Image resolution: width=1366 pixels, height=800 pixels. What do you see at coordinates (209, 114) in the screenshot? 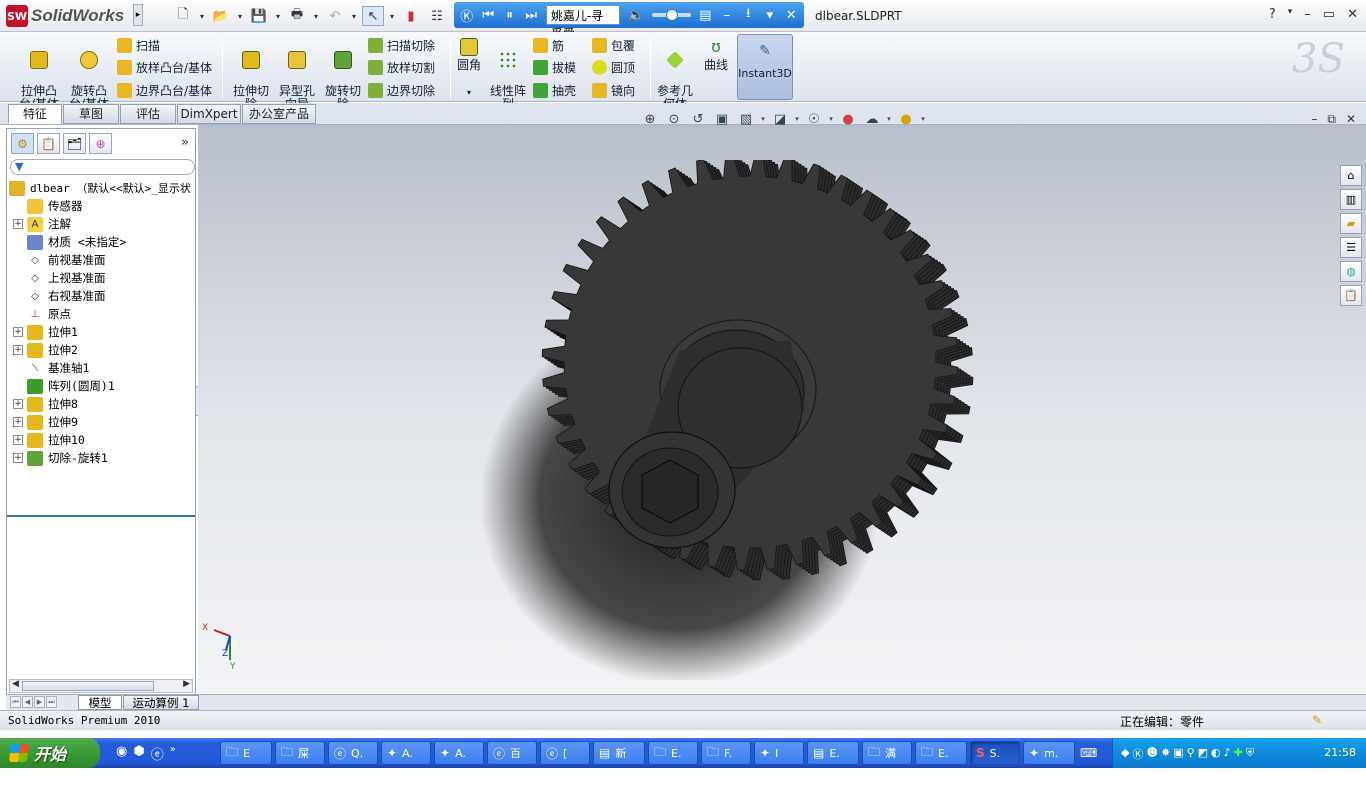
I see `tab-dimxpert: DimXpert` at bounding box center [209, 114].